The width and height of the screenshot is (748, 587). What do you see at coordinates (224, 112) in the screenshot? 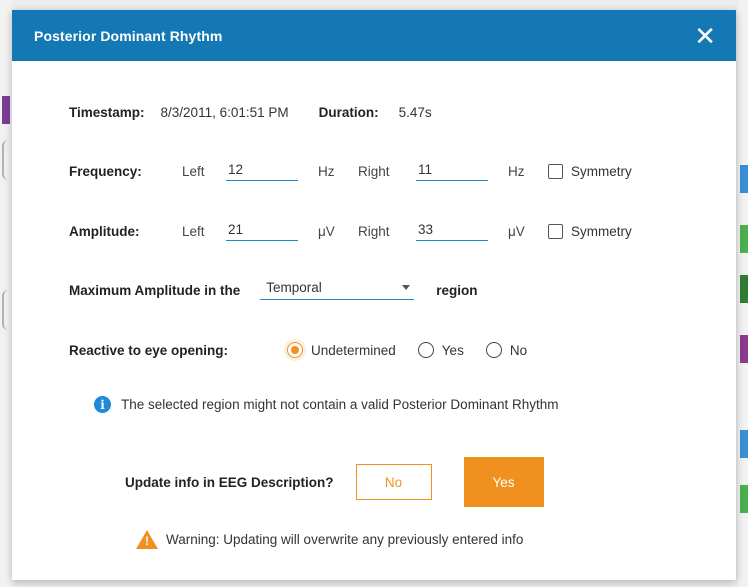
I see `timestamp-value: 8/3/2011, 6:01:51 PM` at bounding box center [224, 112].